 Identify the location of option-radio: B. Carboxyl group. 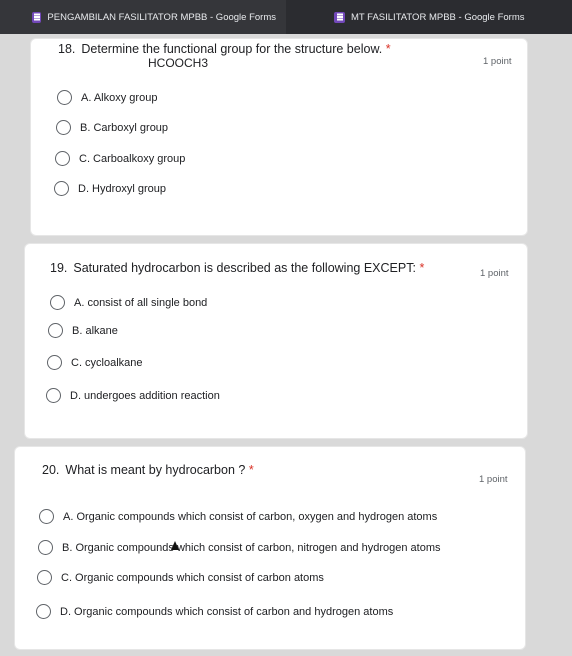
(112, 127).